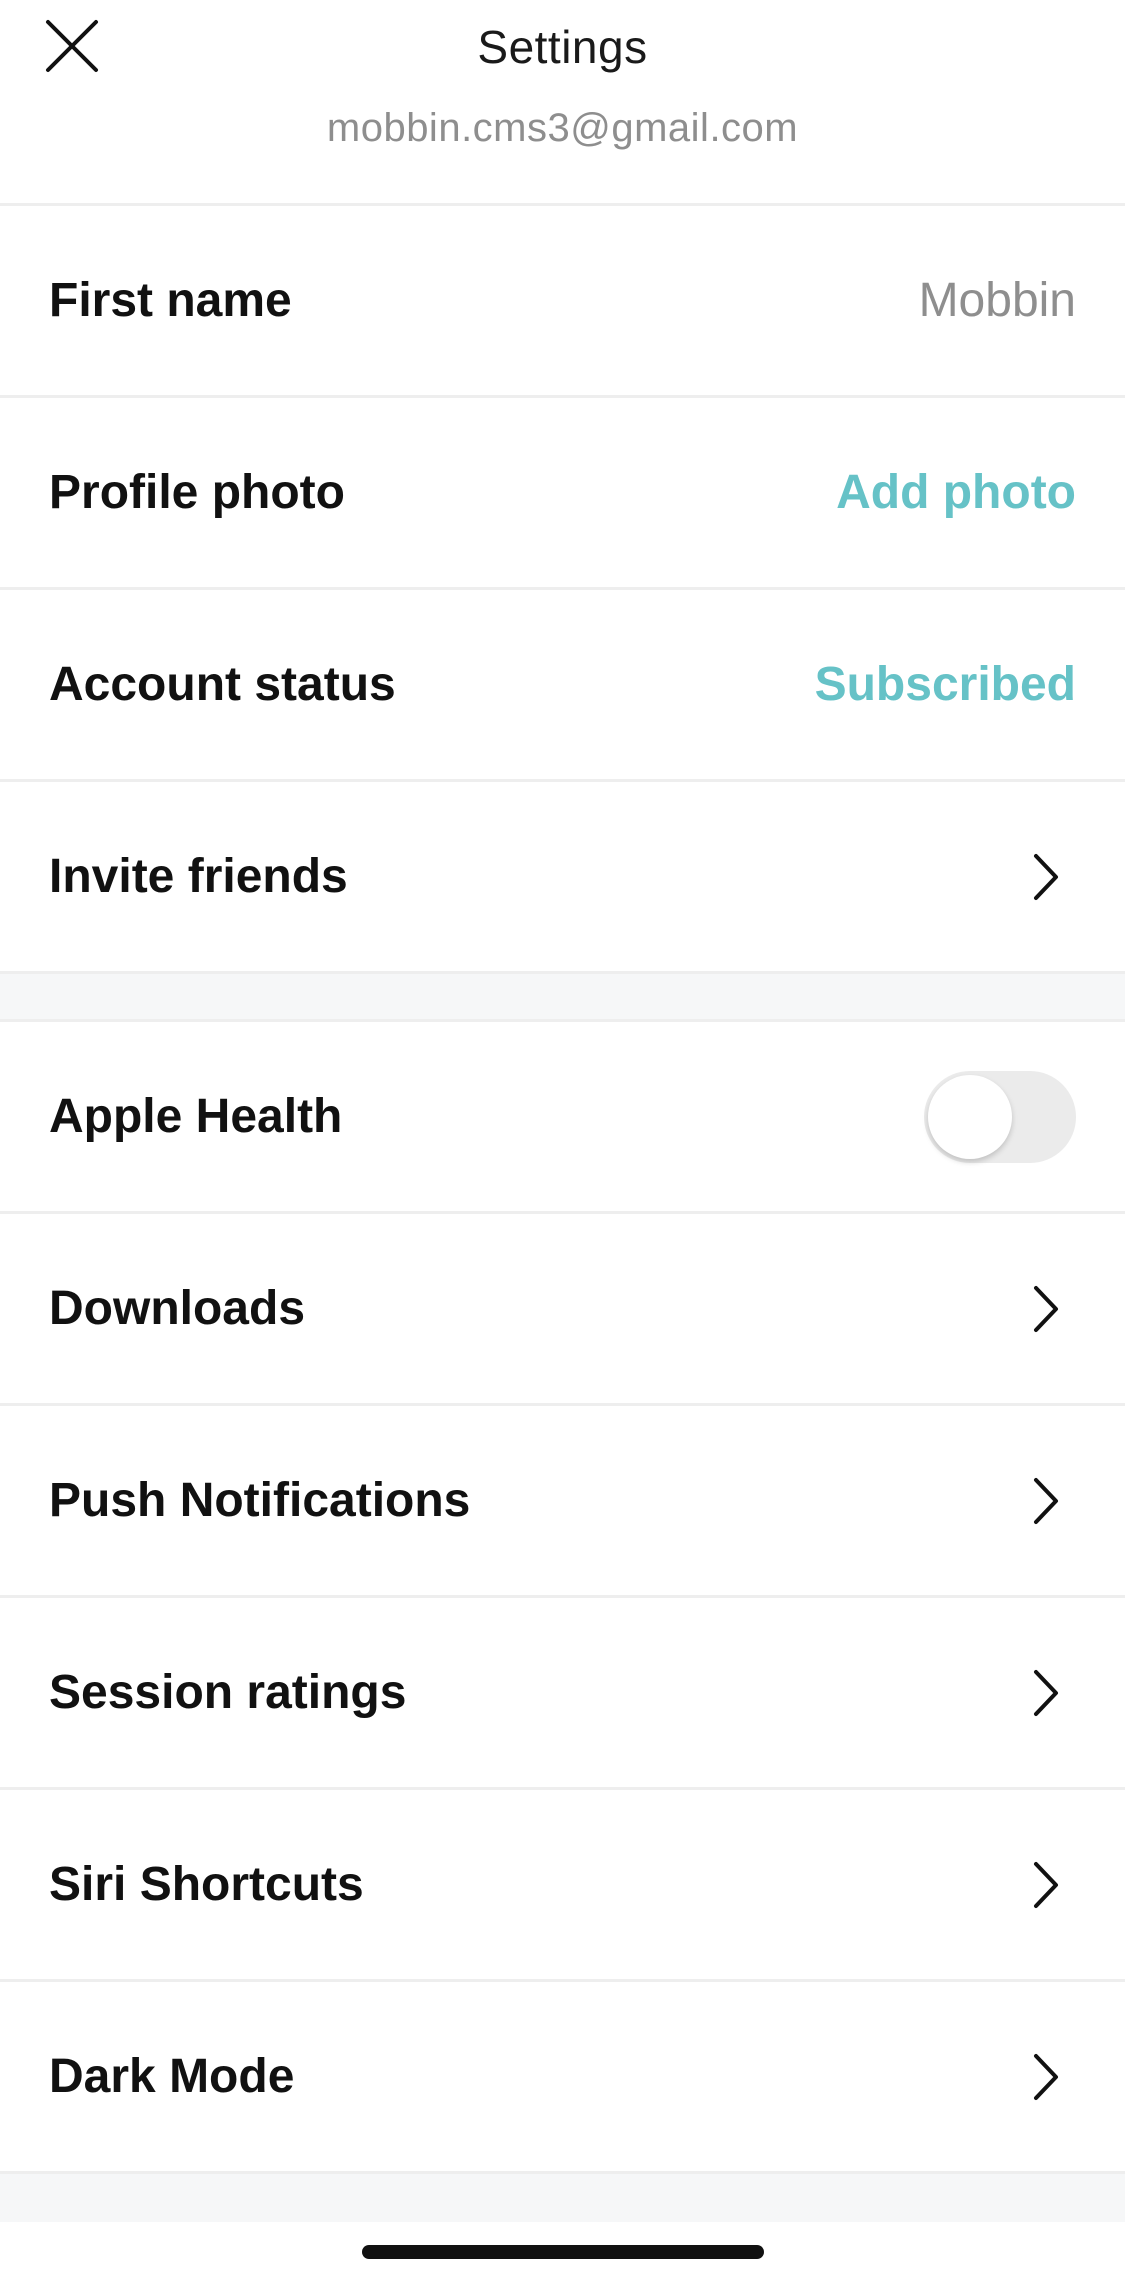 This screenshot has height=2284, width=1125. What do you see at coordinates (562, 1310) in the screenshot?
I see `downloads-row: Downloads` at bounding box center [562, 1310].